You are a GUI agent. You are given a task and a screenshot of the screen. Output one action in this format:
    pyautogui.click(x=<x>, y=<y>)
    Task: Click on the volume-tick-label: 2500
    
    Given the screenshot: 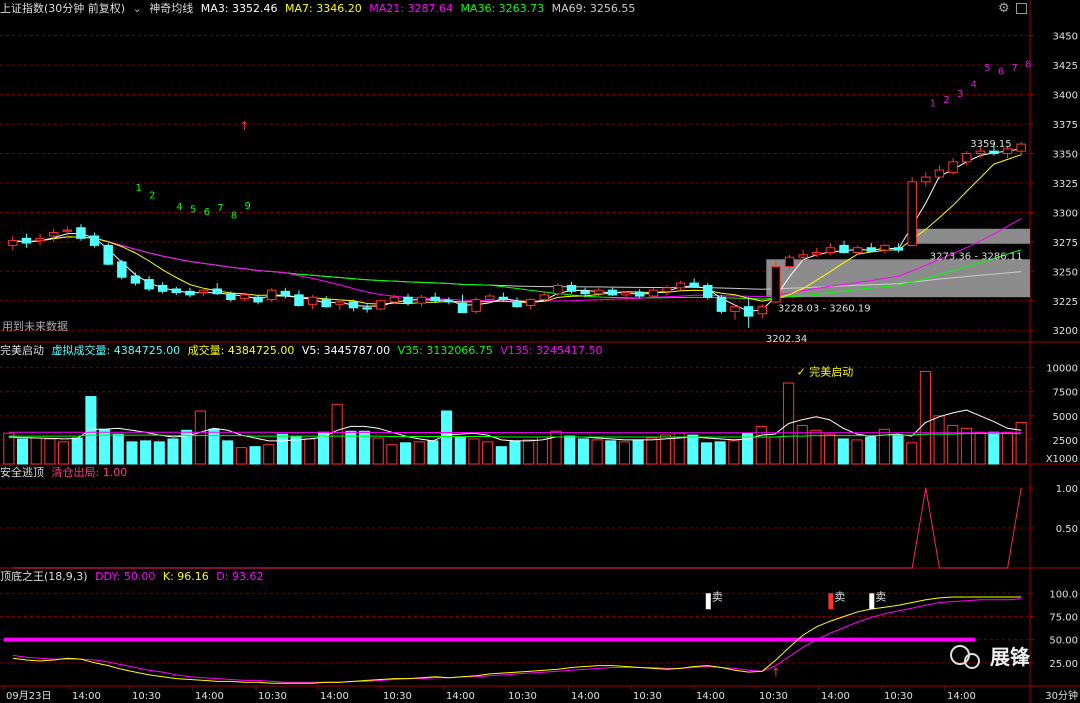 What is the action you would take?
    pyautogui.click(x=1065, y=441)
    